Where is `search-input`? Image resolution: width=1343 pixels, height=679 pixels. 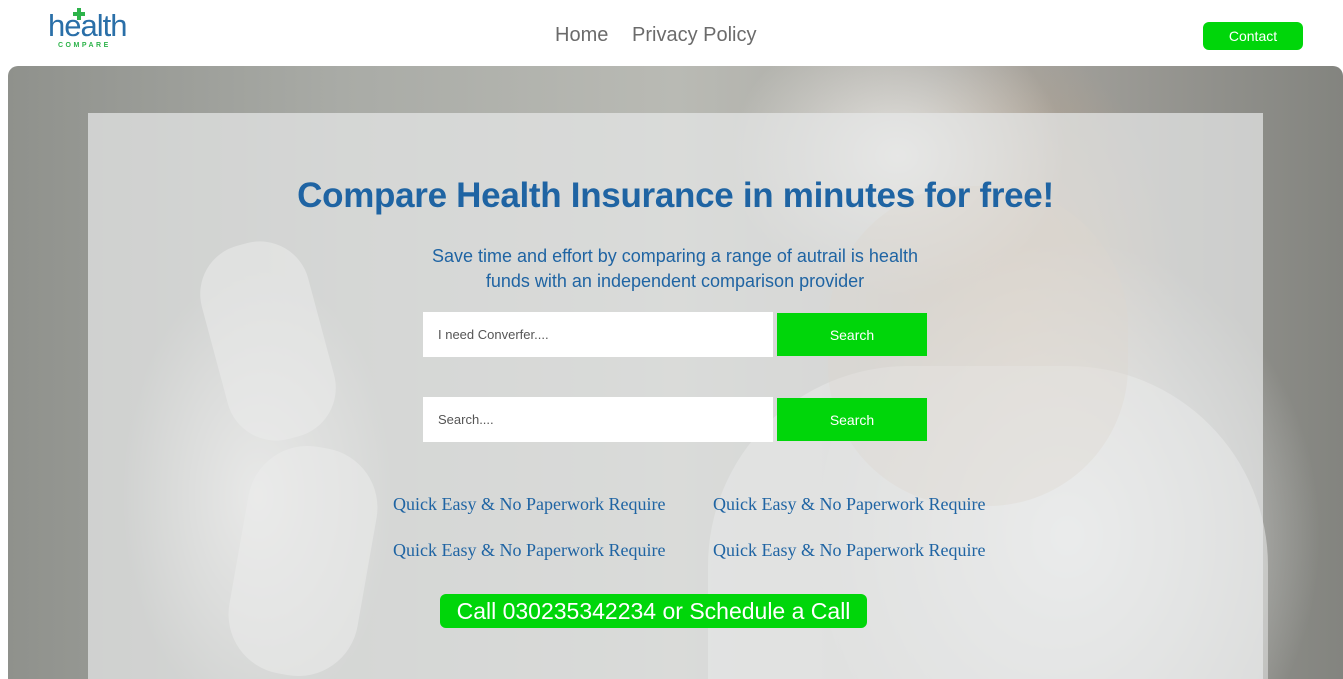
search-input is located at coordinates (598, 419).